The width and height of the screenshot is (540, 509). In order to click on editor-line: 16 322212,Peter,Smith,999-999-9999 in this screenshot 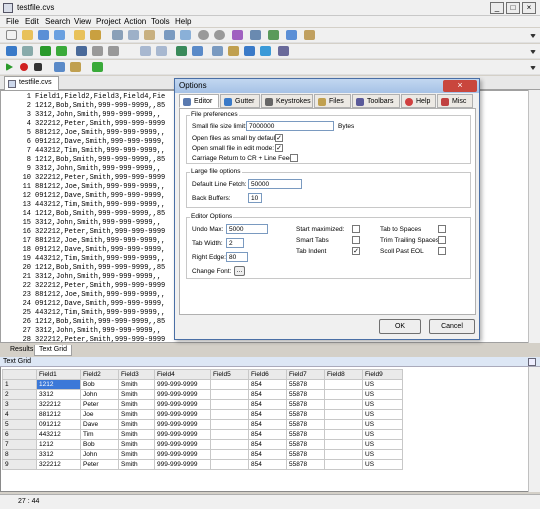, I will do `click(83, 232)`.